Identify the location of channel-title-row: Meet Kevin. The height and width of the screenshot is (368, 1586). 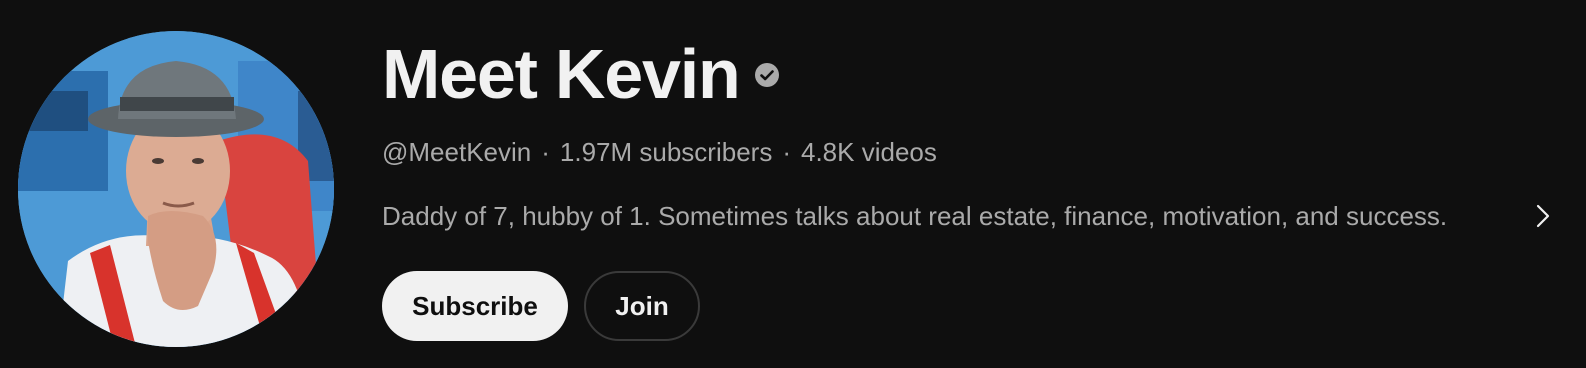
(581, 74).